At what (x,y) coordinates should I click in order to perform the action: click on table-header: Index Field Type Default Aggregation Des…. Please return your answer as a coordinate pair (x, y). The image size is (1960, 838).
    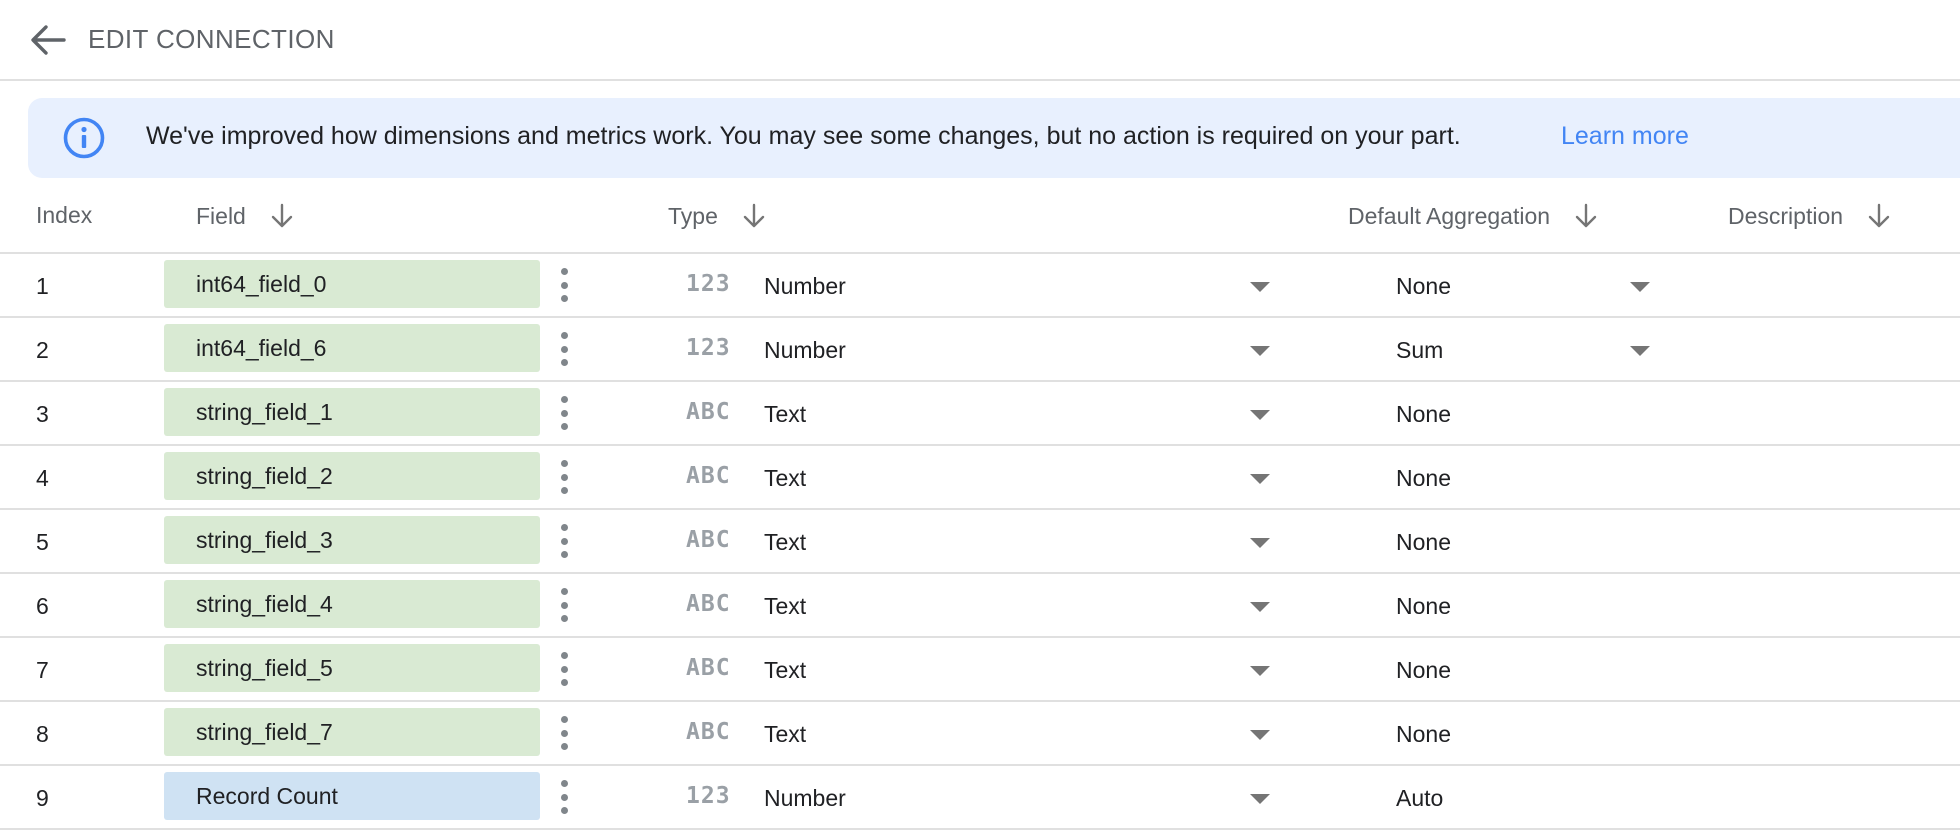
    Looking at the image, I should click on (980, 218).